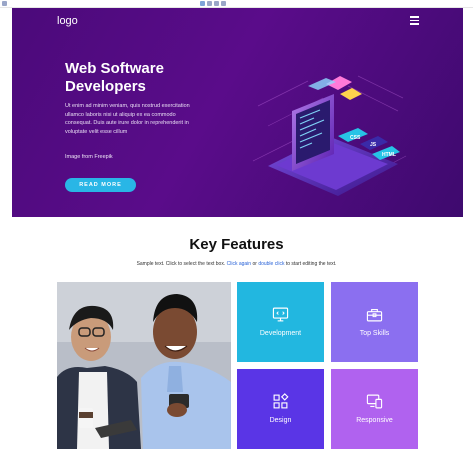 The image size is (473, 458). Describe the element at coordinates (355, 138) in the screenshot. I see `css-label: CSS` at that location.